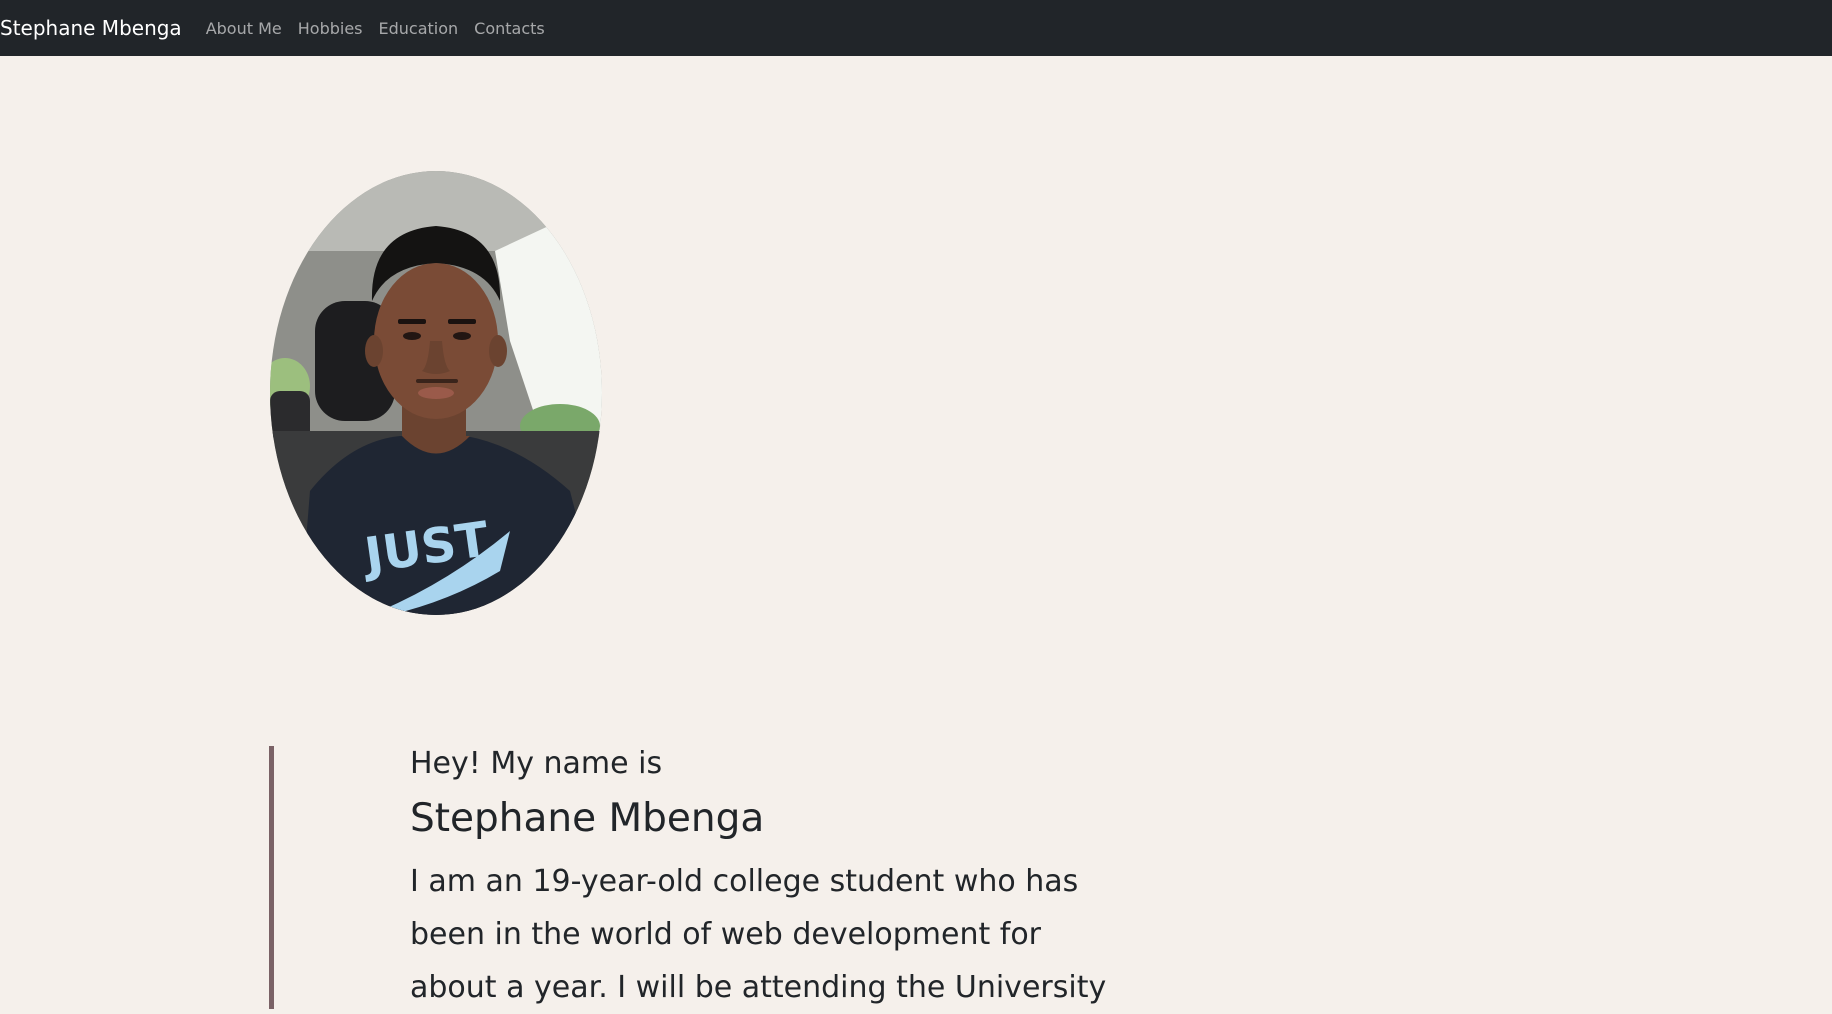 This screenshot has height=1014, width=1832. I want to click on brand-link: Stephane Mbenga, so click(91, 28).